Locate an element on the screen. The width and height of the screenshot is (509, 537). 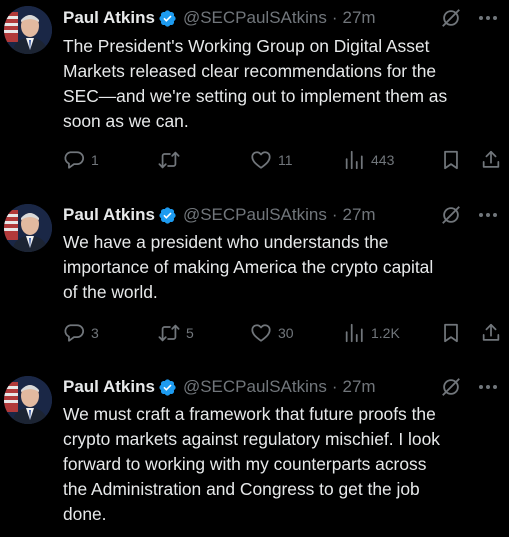
like-count: 11 is located at coordinates (285, 160).